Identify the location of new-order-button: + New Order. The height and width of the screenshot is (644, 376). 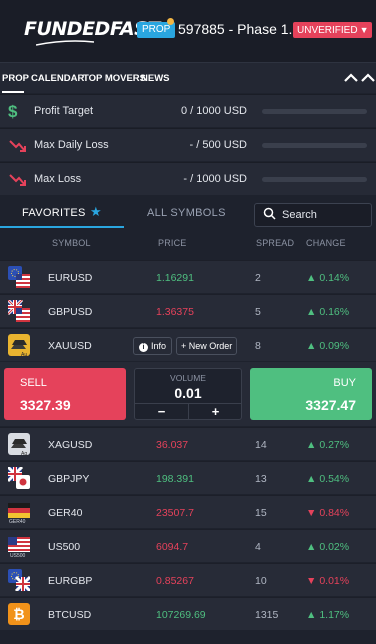
(207, 346).